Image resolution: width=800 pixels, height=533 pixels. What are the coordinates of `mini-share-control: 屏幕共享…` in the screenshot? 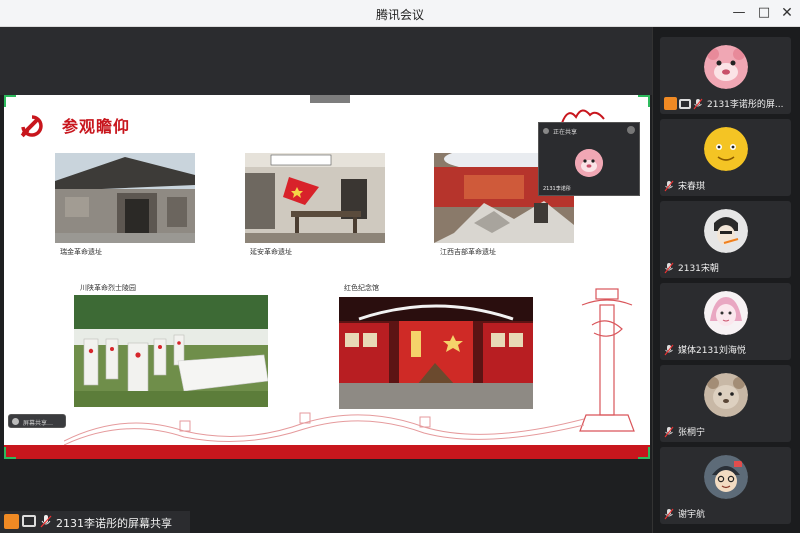 It's located at (37, 421).